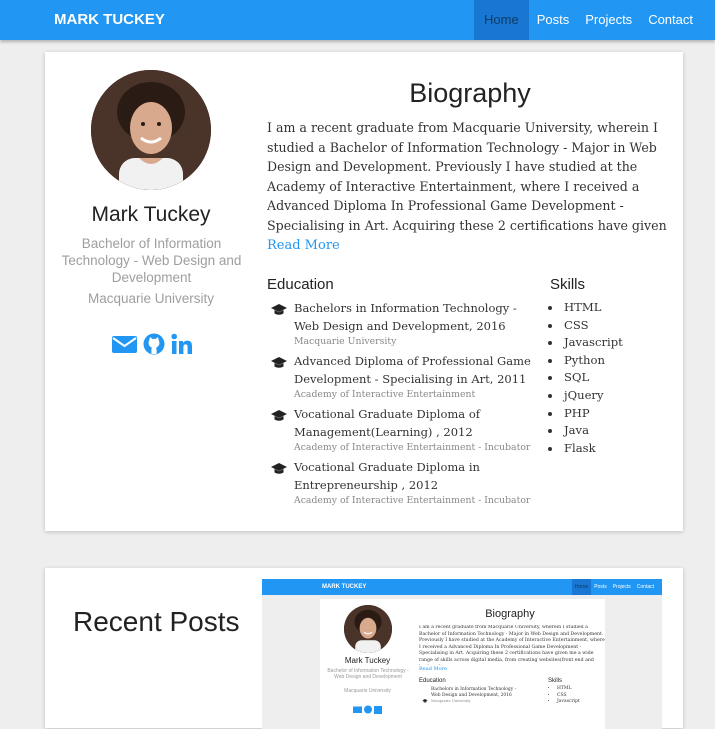  Describe the element at coordinates (566, 696) in the screenshot. I see `preview-skills-list: HTML CSS Javascript` at that location.